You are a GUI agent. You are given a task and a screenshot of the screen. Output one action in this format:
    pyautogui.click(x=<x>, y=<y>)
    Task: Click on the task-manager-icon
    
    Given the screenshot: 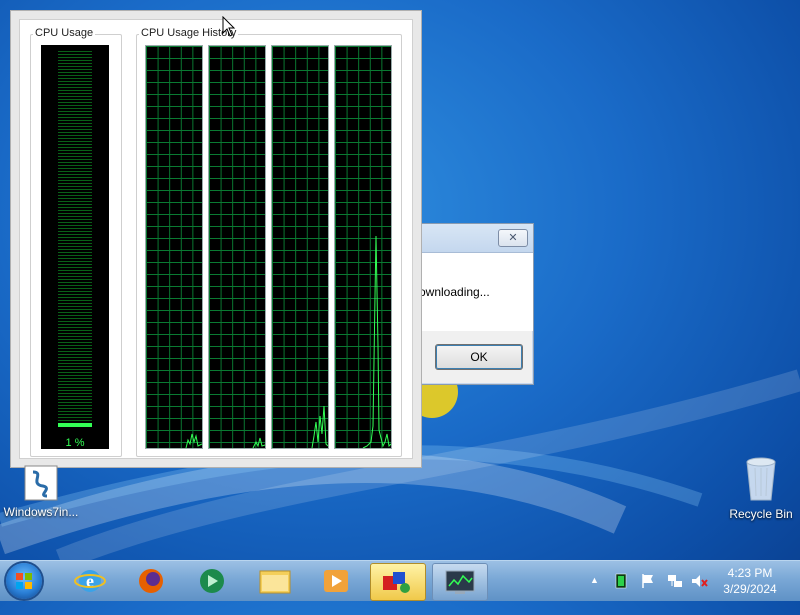 What is the action you would take?
    pyautogui.click(x=460, y=582)
    